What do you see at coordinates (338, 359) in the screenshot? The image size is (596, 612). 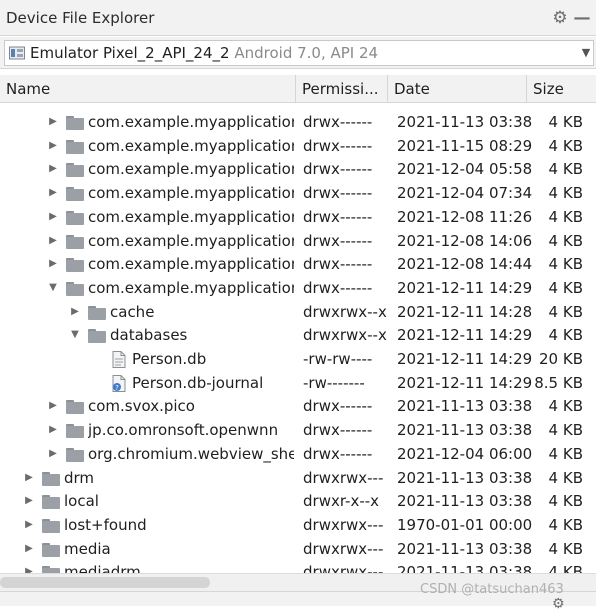 I see `permissions-cell: -rw-rw----` at bounding box center [338, 359].